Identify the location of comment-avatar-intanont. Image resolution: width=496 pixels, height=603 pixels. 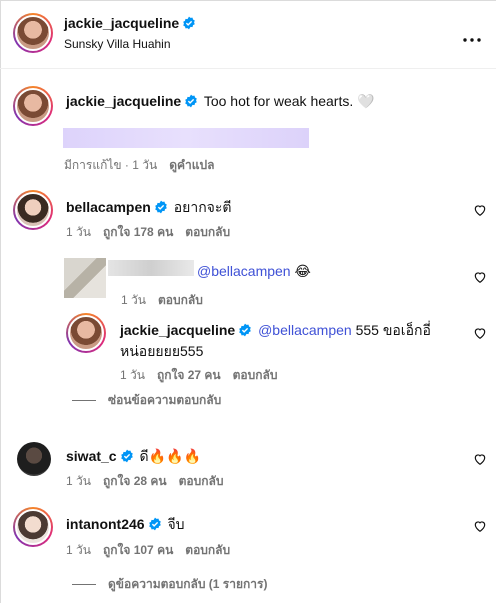
(33, 527).